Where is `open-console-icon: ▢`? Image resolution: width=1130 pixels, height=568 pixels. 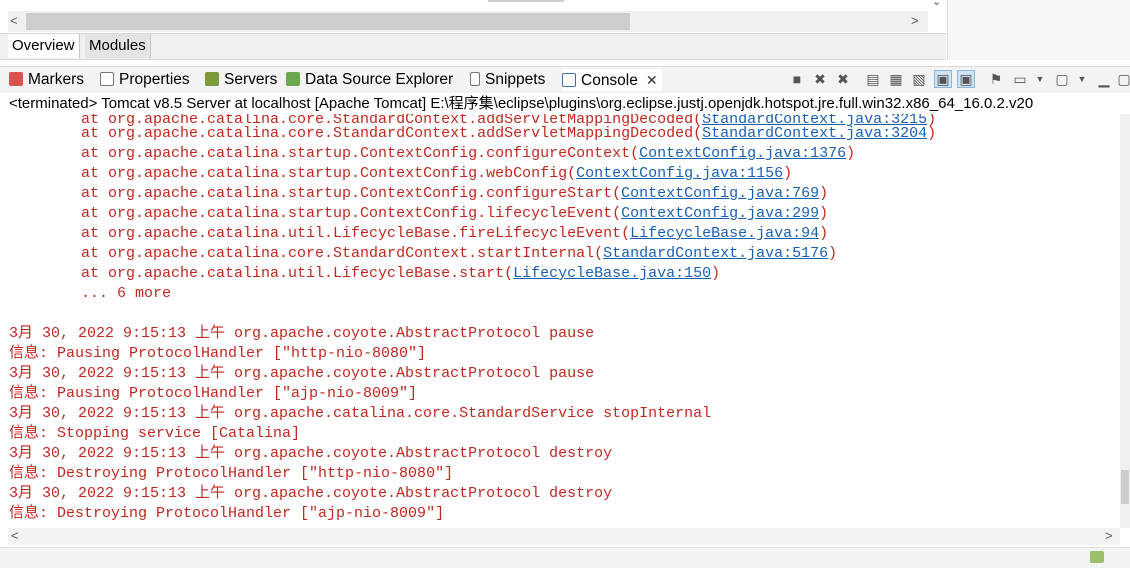 open-console-icon: ▢ is located at coordinates (1062, 79).